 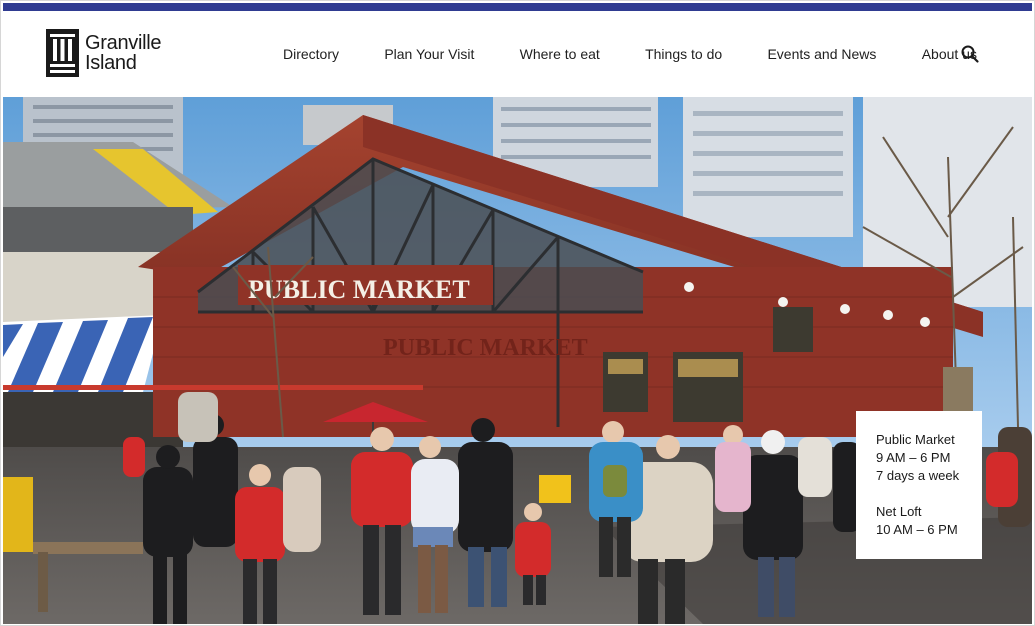 I want to click on logo-link: Granville Island, so click(x=104, y=53).